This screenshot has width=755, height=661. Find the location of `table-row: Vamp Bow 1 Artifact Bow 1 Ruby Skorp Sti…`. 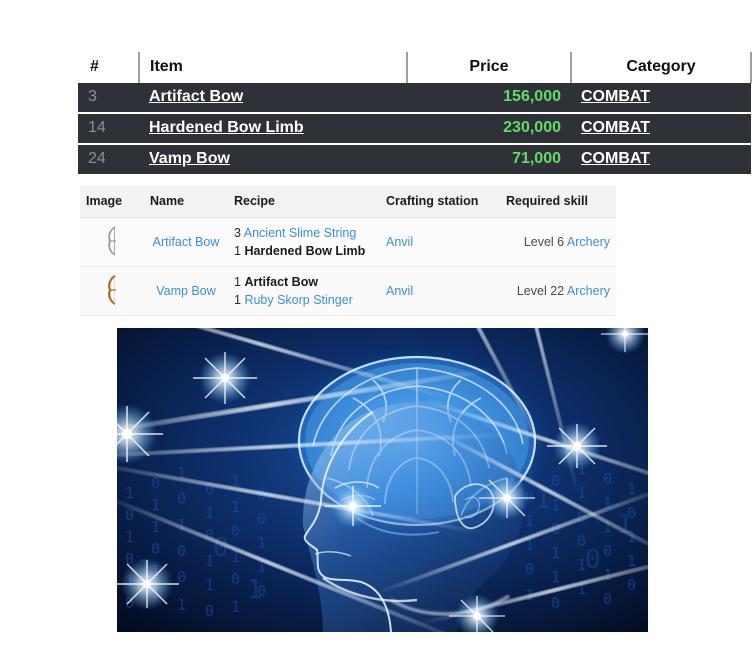

table-row: Vamp Bow 1 Artifact Bow 1 Ruby Skorp Sti… is located at coordinates (348, 291).